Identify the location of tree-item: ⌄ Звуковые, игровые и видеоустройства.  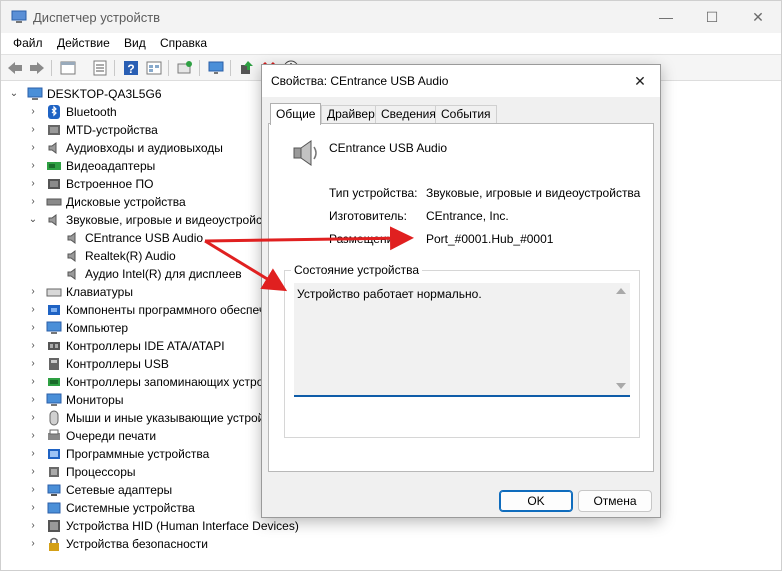
(141, 220).